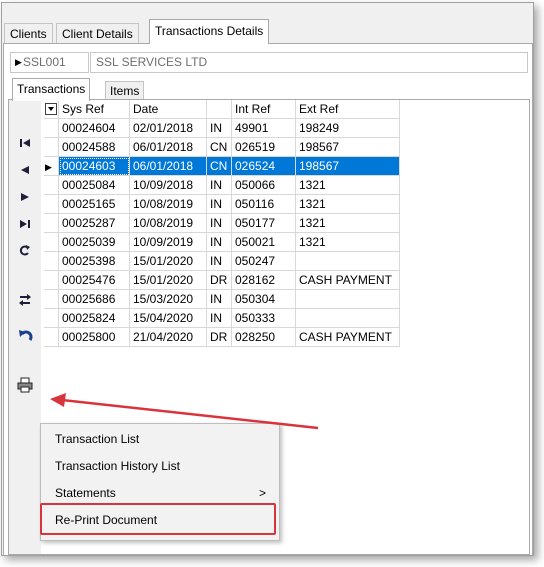 The width and height of the screenshot is (544, 567). I want to click on column-header-sys-ref: Sys Ref, so click(94, 109).